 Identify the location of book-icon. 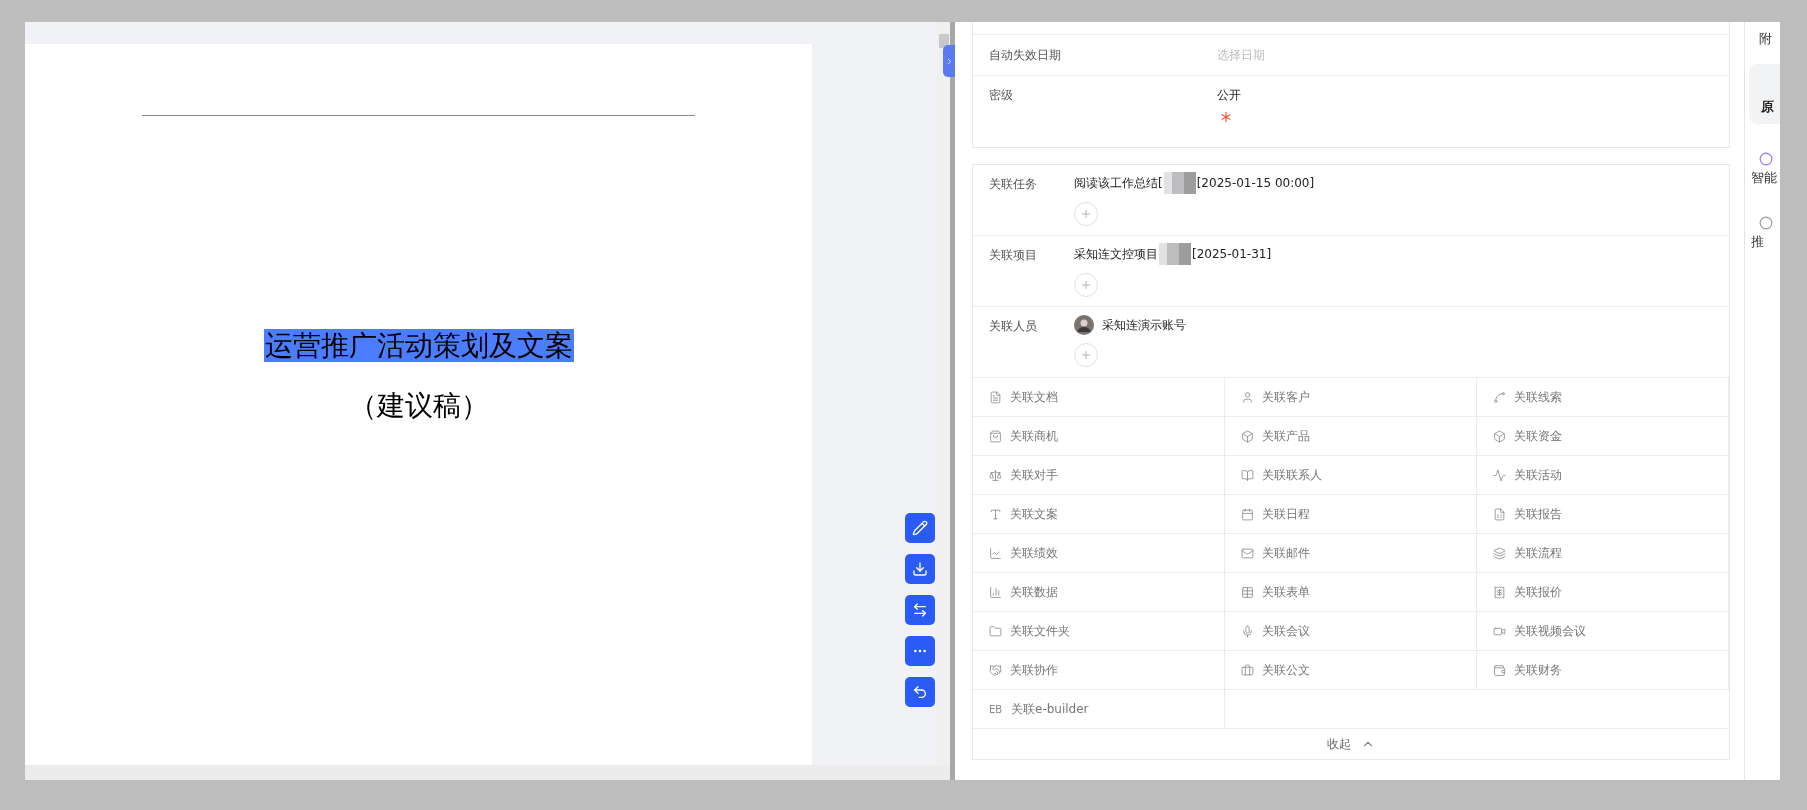
(1247, 475).